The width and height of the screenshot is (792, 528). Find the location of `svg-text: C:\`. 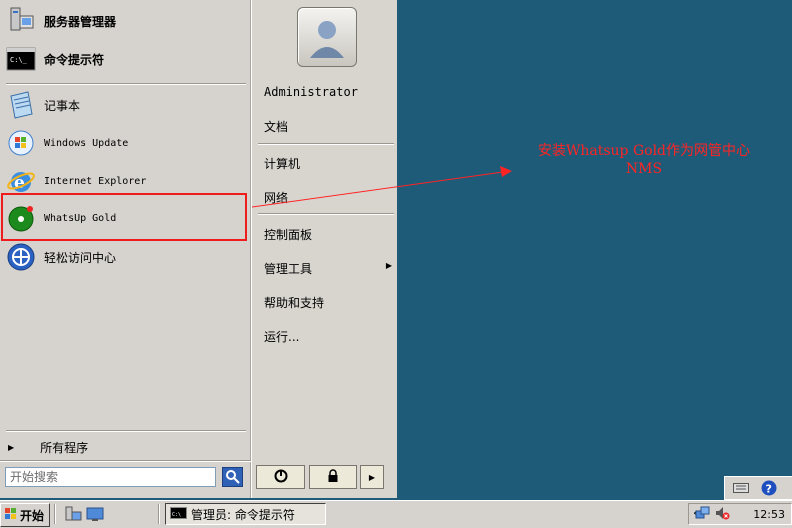

svg-text: C:\ is located at coordinates (176, 515).